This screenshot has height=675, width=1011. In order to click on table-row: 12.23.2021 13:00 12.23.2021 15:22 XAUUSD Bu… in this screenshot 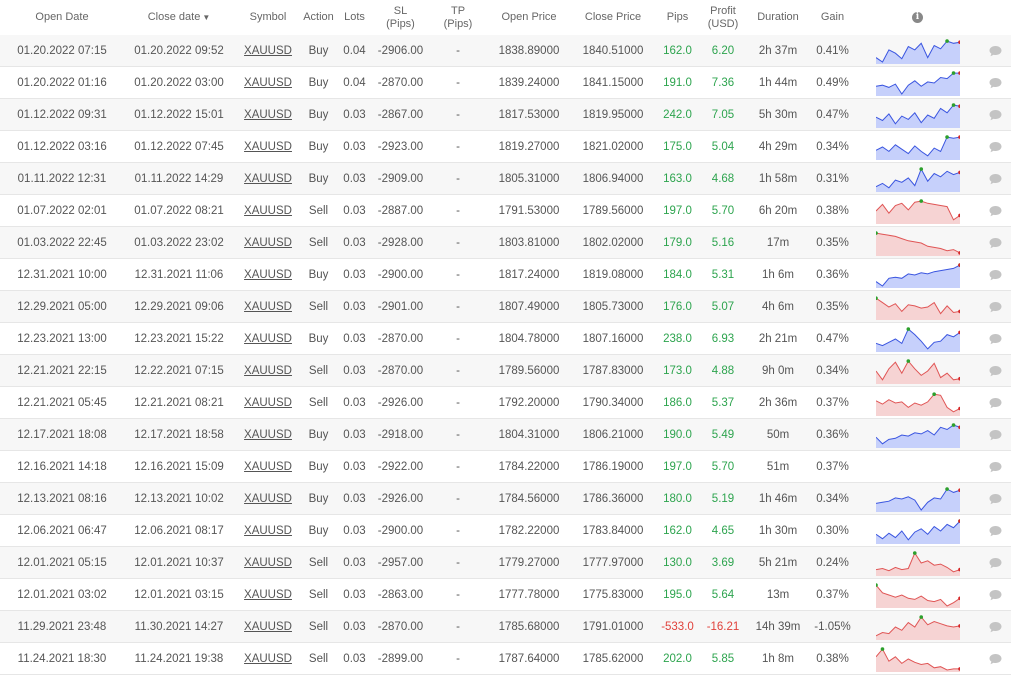, I will do `click(505, 339)`.